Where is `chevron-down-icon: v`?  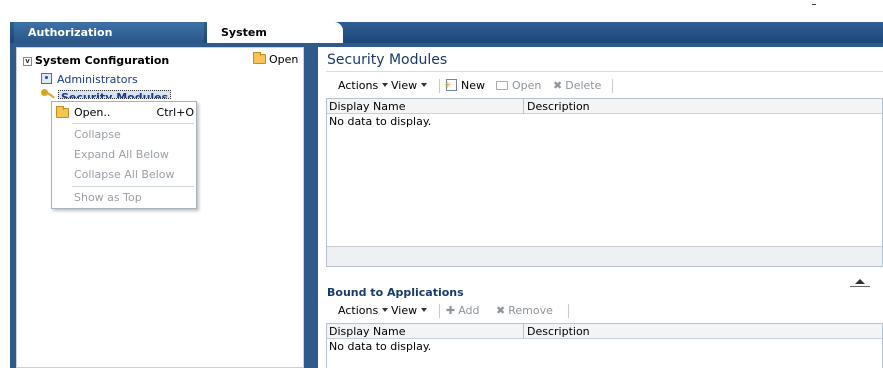 chevron-down-icon: v is located at coordinates (27, 61).